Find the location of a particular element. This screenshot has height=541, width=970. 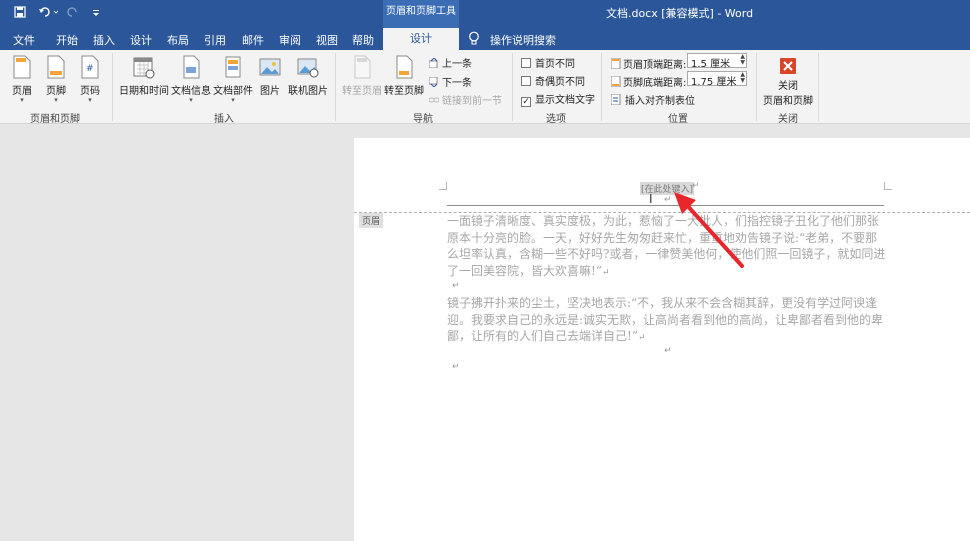

go-to-footer-button: 转至页脚 is located at coordinates (404, 76).